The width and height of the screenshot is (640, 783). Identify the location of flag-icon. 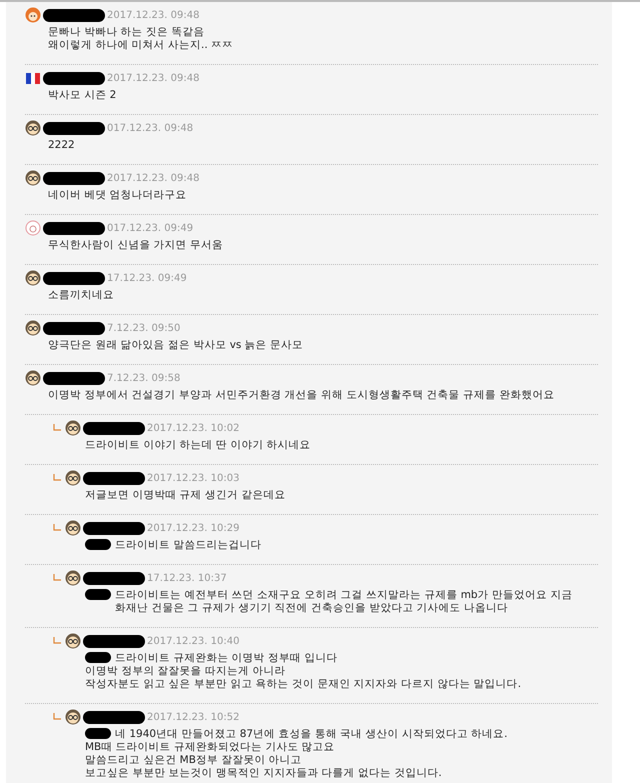
(33, 78).